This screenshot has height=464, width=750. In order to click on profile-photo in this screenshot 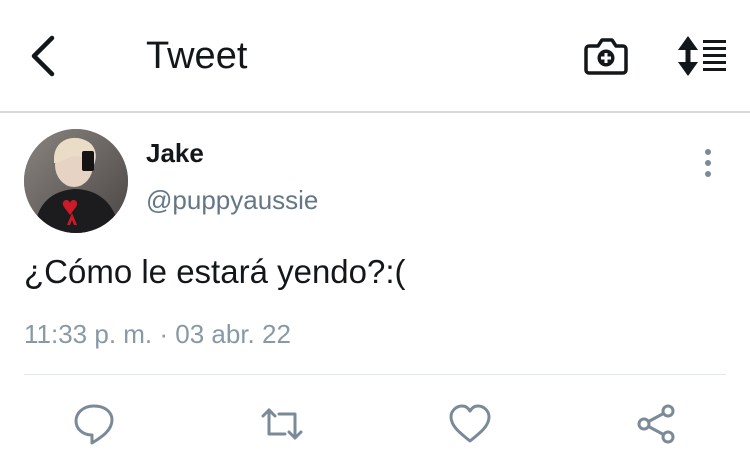, I will do `click(76, 181)`.